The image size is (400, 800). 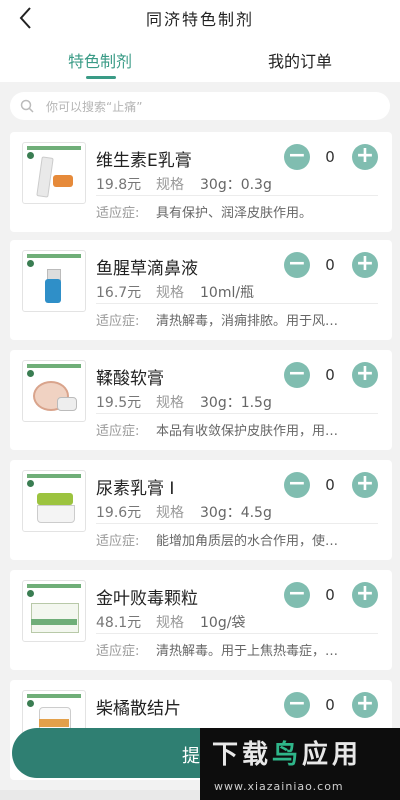 What do you see at coordinates (147, 269) in the screenshot?
I see `product-name: 鱼腥草滴鼻液` at bounding box center [147, 269].